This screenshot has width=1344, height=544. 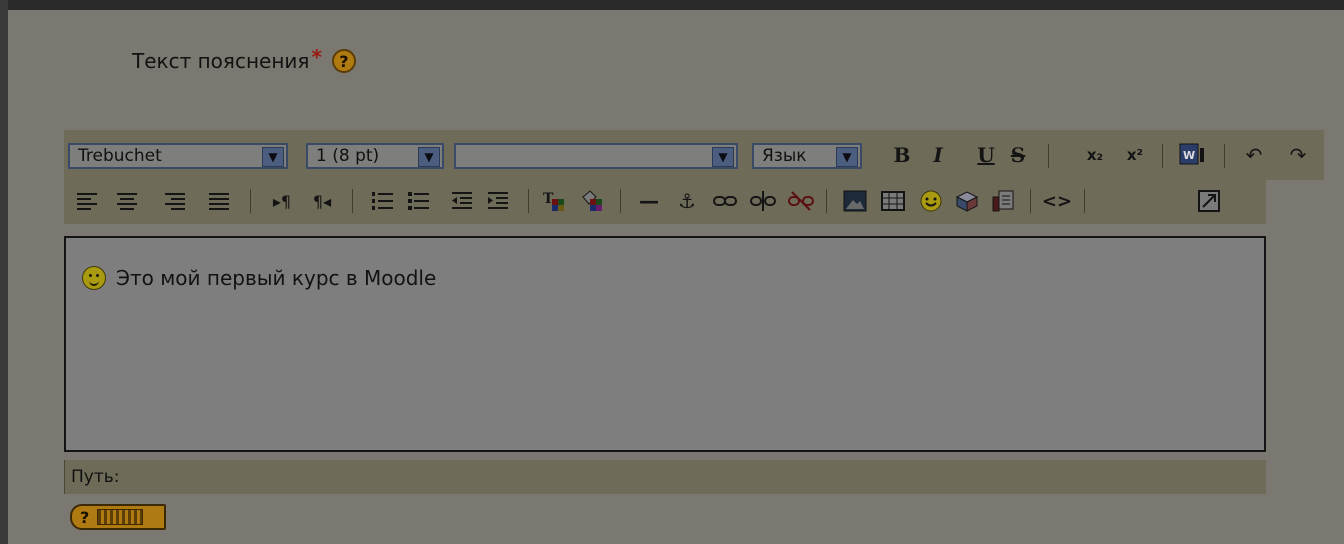 What do you see at coordinates (1003, 201) in the screenshot?
I see `search-replace-icon` at bounding box center [1003, 201].